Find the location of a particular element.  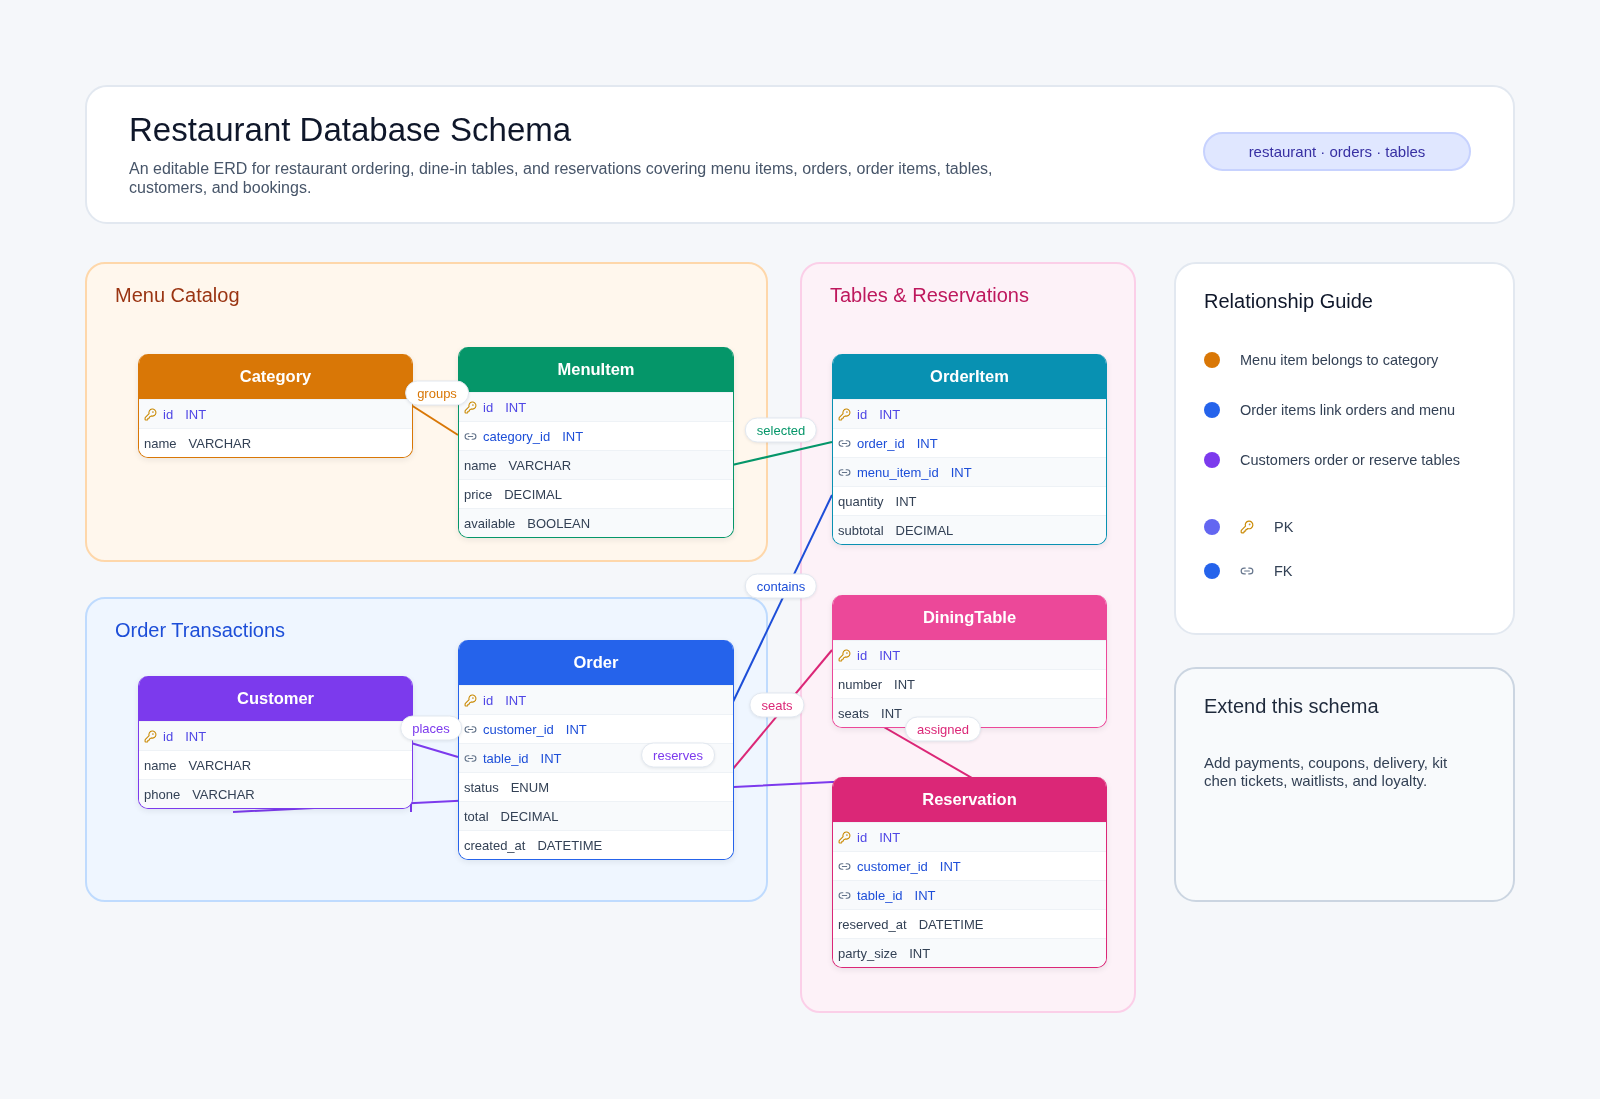

column-name: party_size is located at coordinates (868, 953).